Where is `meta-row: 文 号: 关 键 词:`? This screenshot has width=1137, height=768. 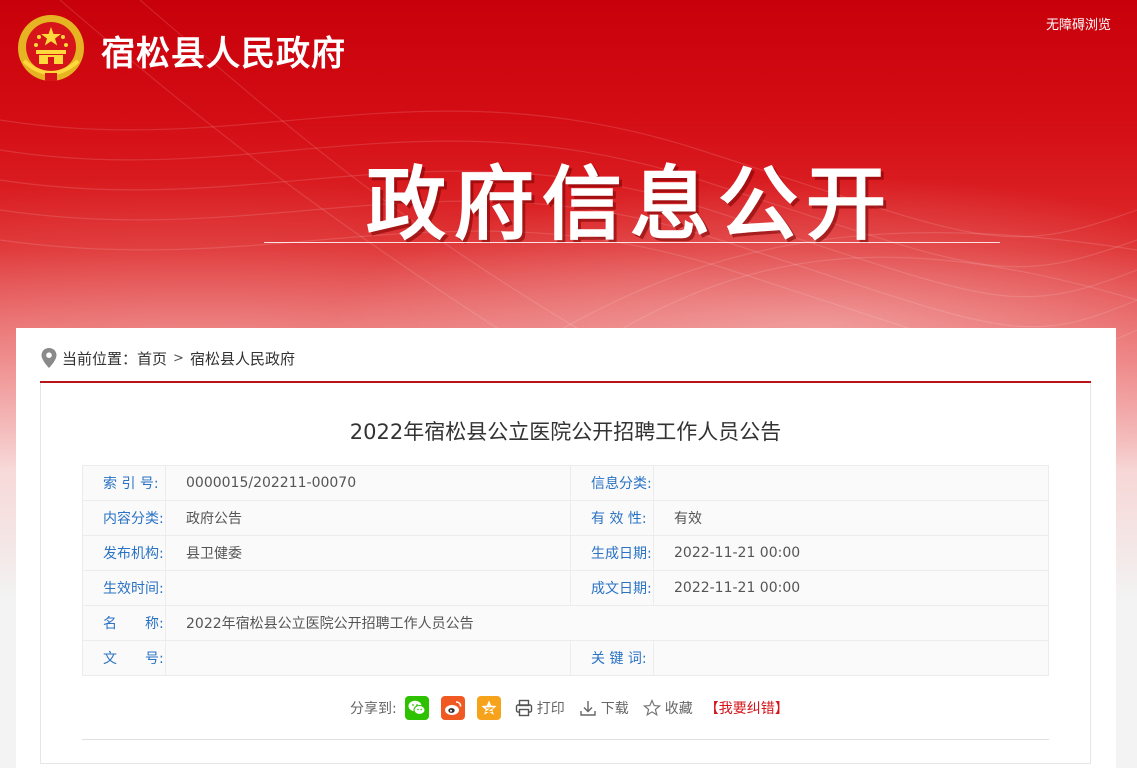
meta-row: 文 号: 关 键 词: is located at coordinates (565, 658).